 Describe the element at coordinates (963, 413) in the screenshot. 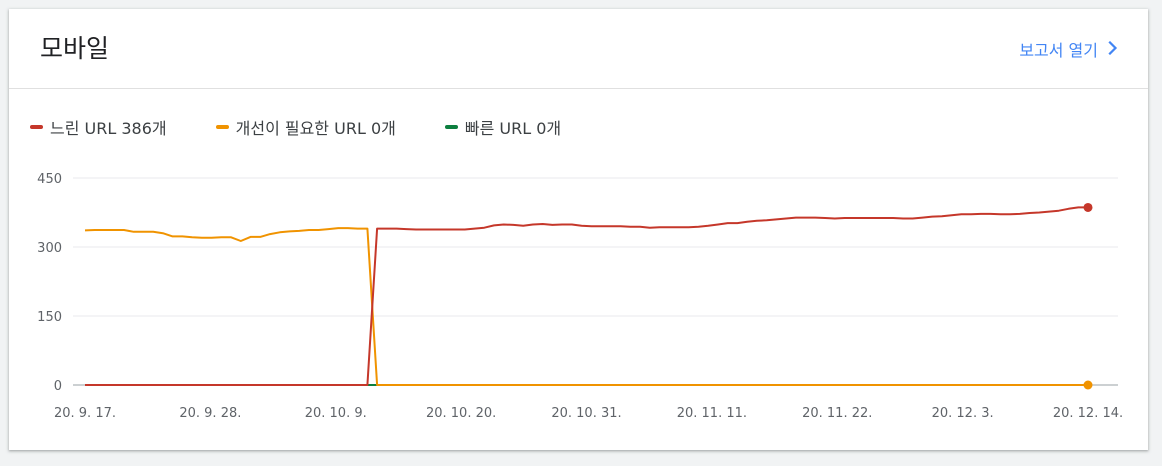

I see `x-tick-label: 20. 12. 3.` at that location.